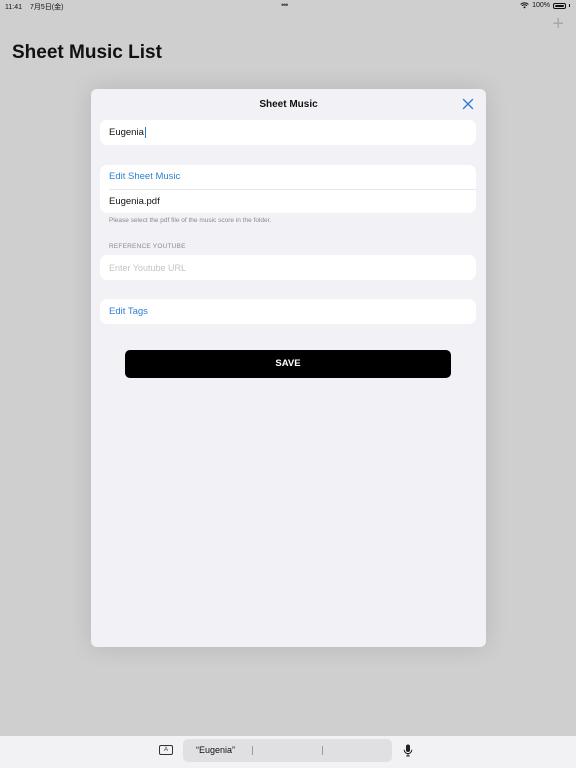  Describe the element at coordinates (288, 311) in the screenshot. I see `tags-card: Edit Tags` at that location.